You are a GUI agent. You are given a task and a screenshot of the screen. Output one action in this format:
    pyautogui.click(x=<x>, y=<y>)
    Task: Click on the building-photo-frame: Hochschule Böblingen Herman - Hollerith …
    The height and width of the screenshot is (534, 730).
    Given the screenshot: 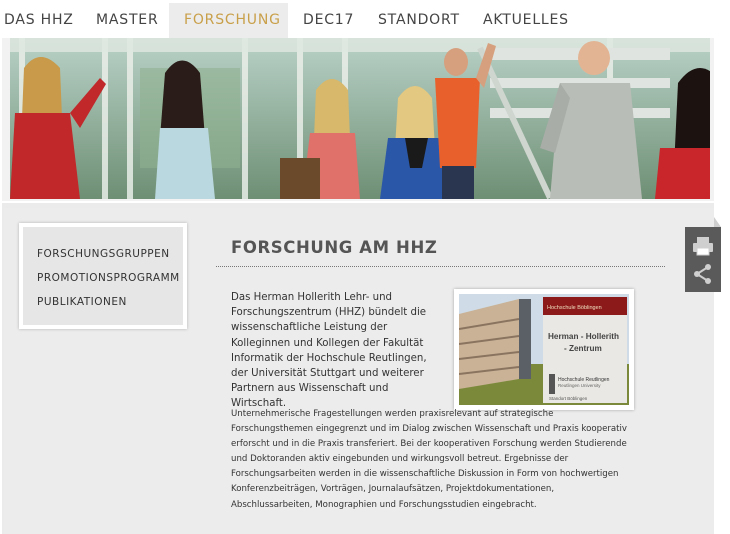 What is the action you would take?
    pyautogui.click(x=544, y=349)
    